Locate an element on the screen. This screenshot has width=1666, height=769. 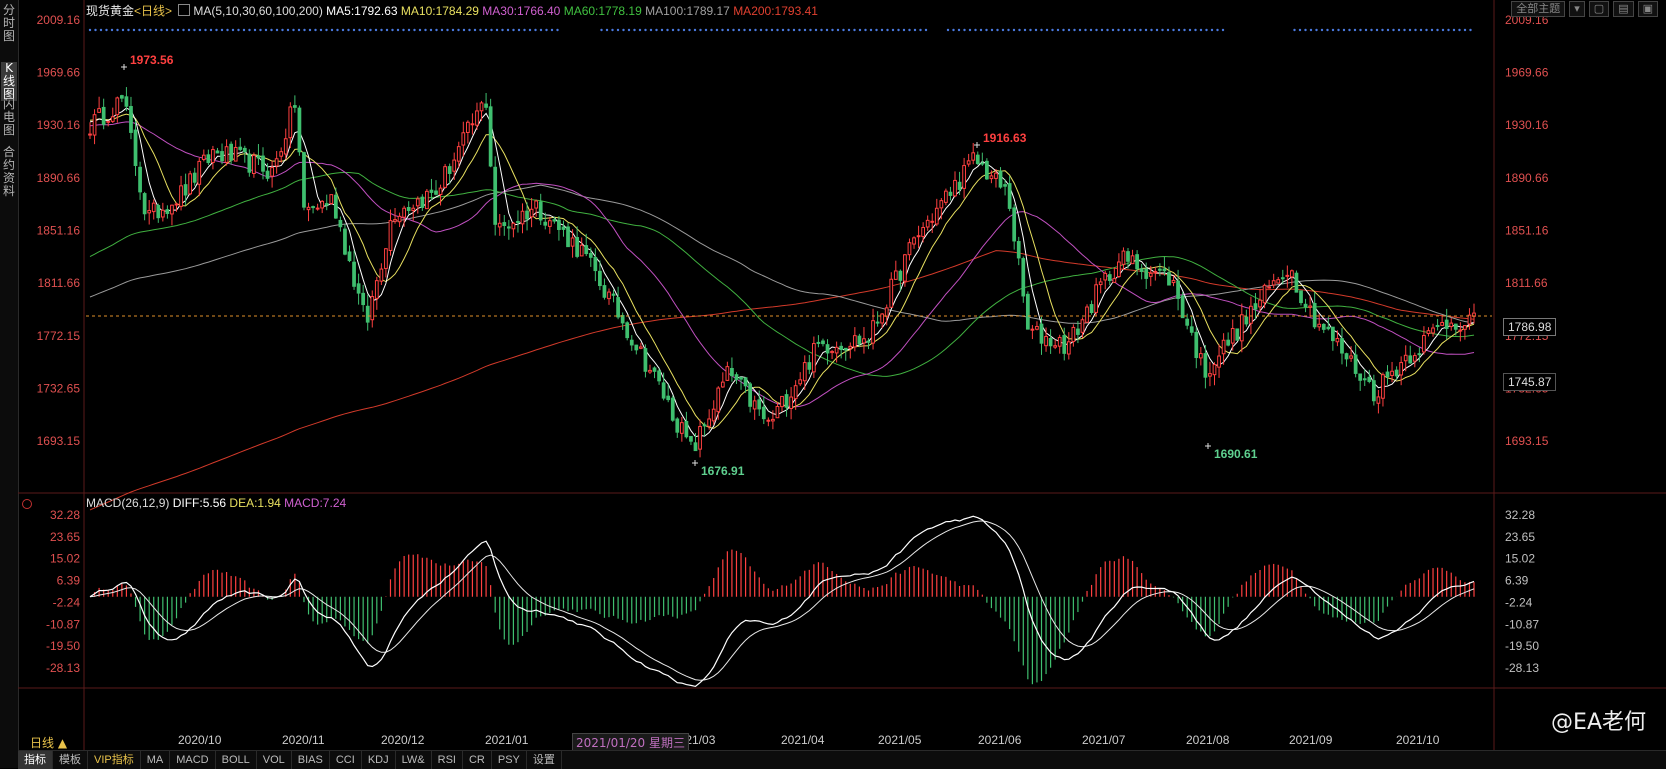
close-icon: ▣ is located at coordinates (1647, 9).